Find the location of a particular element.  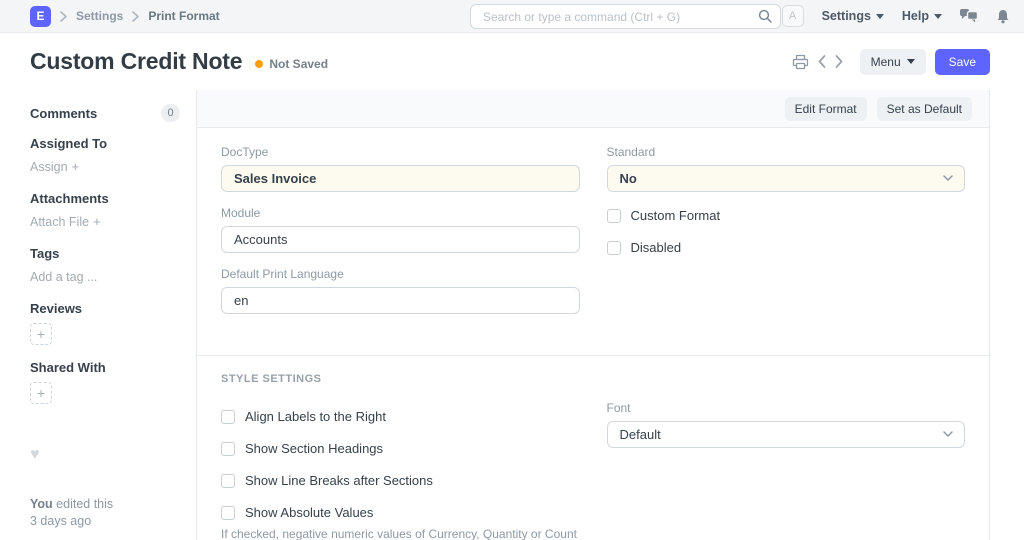

disabled-checkbox-row: Disabled is located at coordinates (786, 247).